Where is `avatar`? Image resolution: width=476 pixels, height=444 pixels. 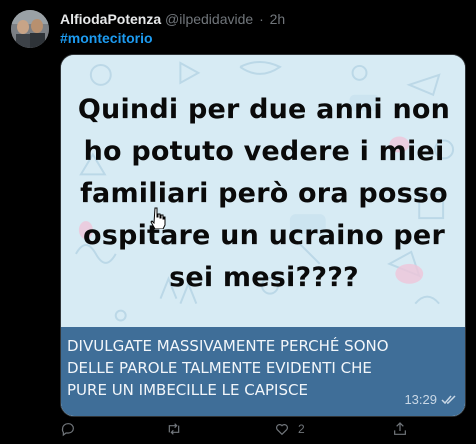 avatar is located at coordinates (30, 29).